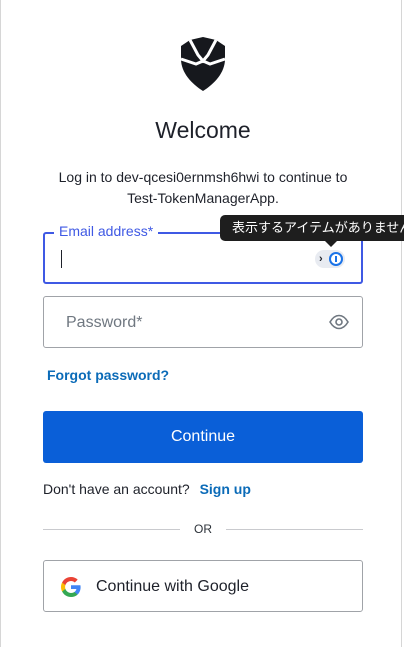 The image size is (404, 647). I want to click on no-account-text: Don't have an account?, so click(116, 489).